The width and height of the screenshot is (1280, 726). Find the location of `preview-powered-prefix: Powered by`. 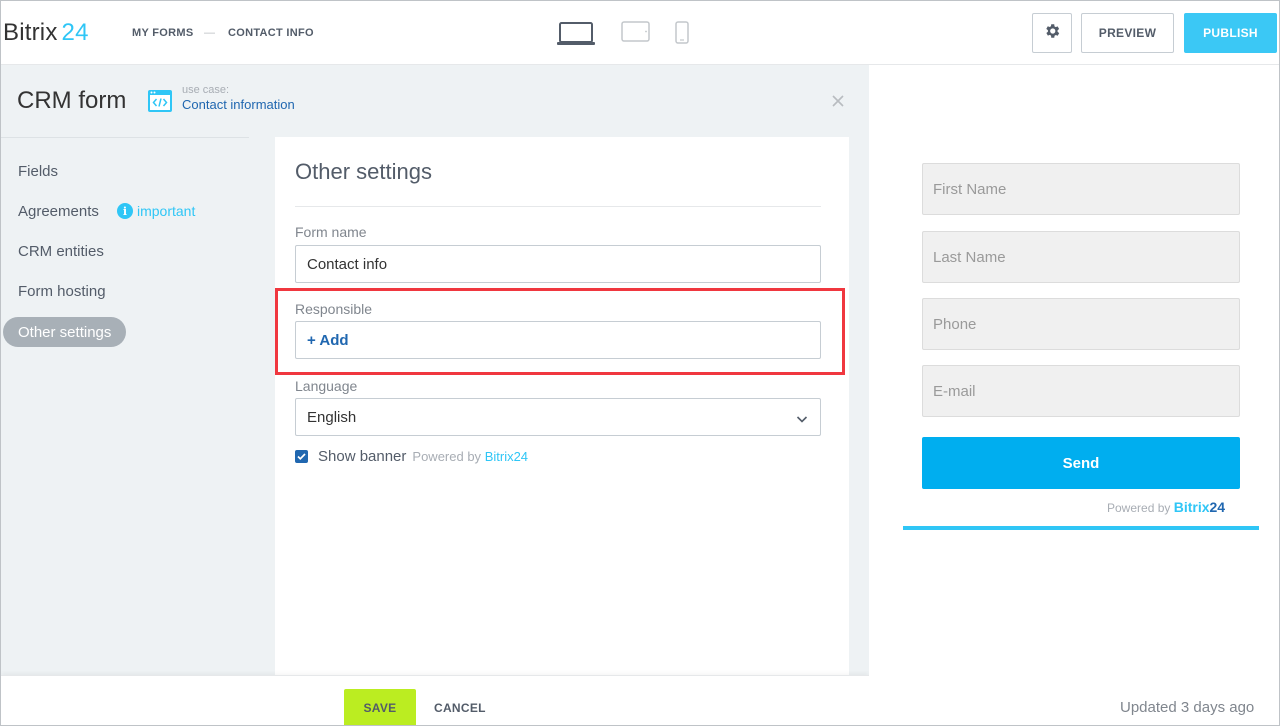

preview-powered-prefix: Powered by is located at coordinates (1139, 508).